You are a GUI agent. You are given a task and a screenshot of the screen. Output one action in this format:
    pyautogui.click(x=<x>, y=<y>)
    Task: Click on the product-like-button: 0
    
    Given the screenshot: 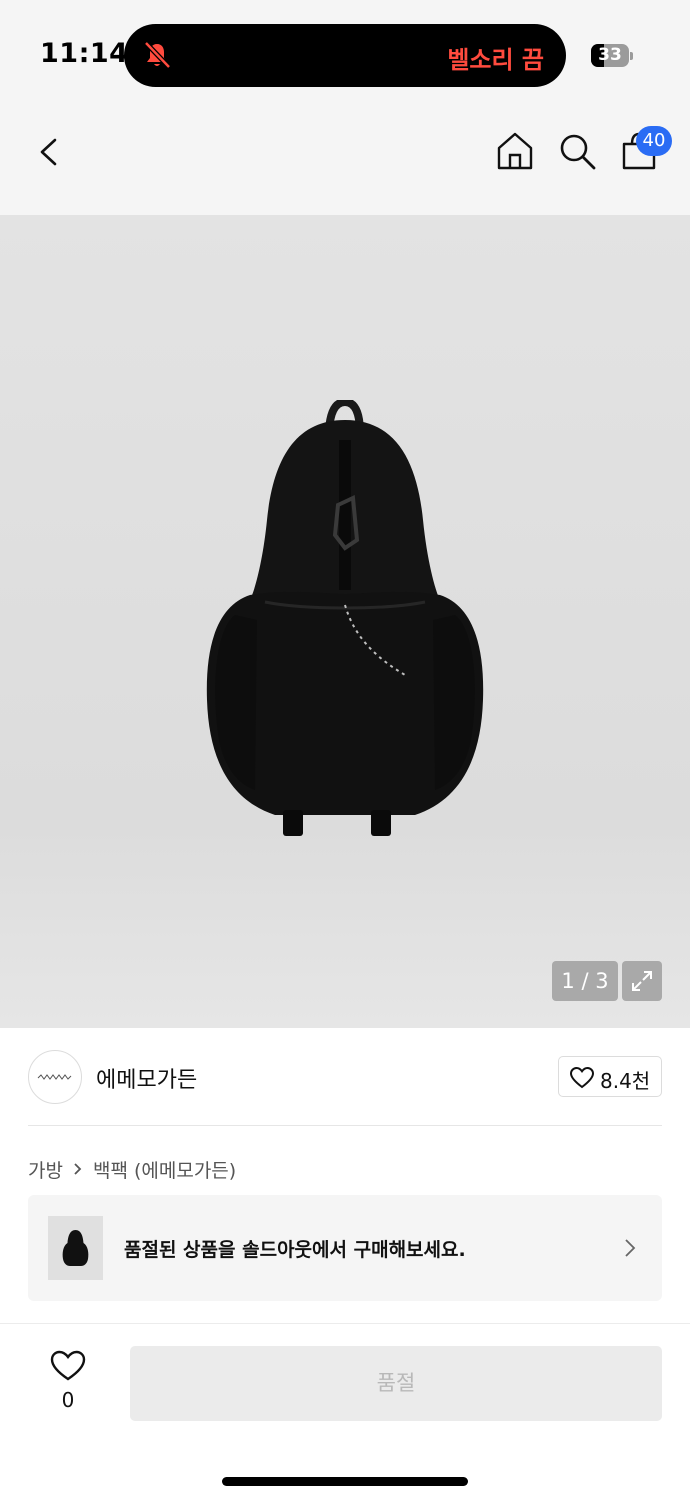 What is the action you would take?
    pyautogui.click(x=68, y=1381)
    